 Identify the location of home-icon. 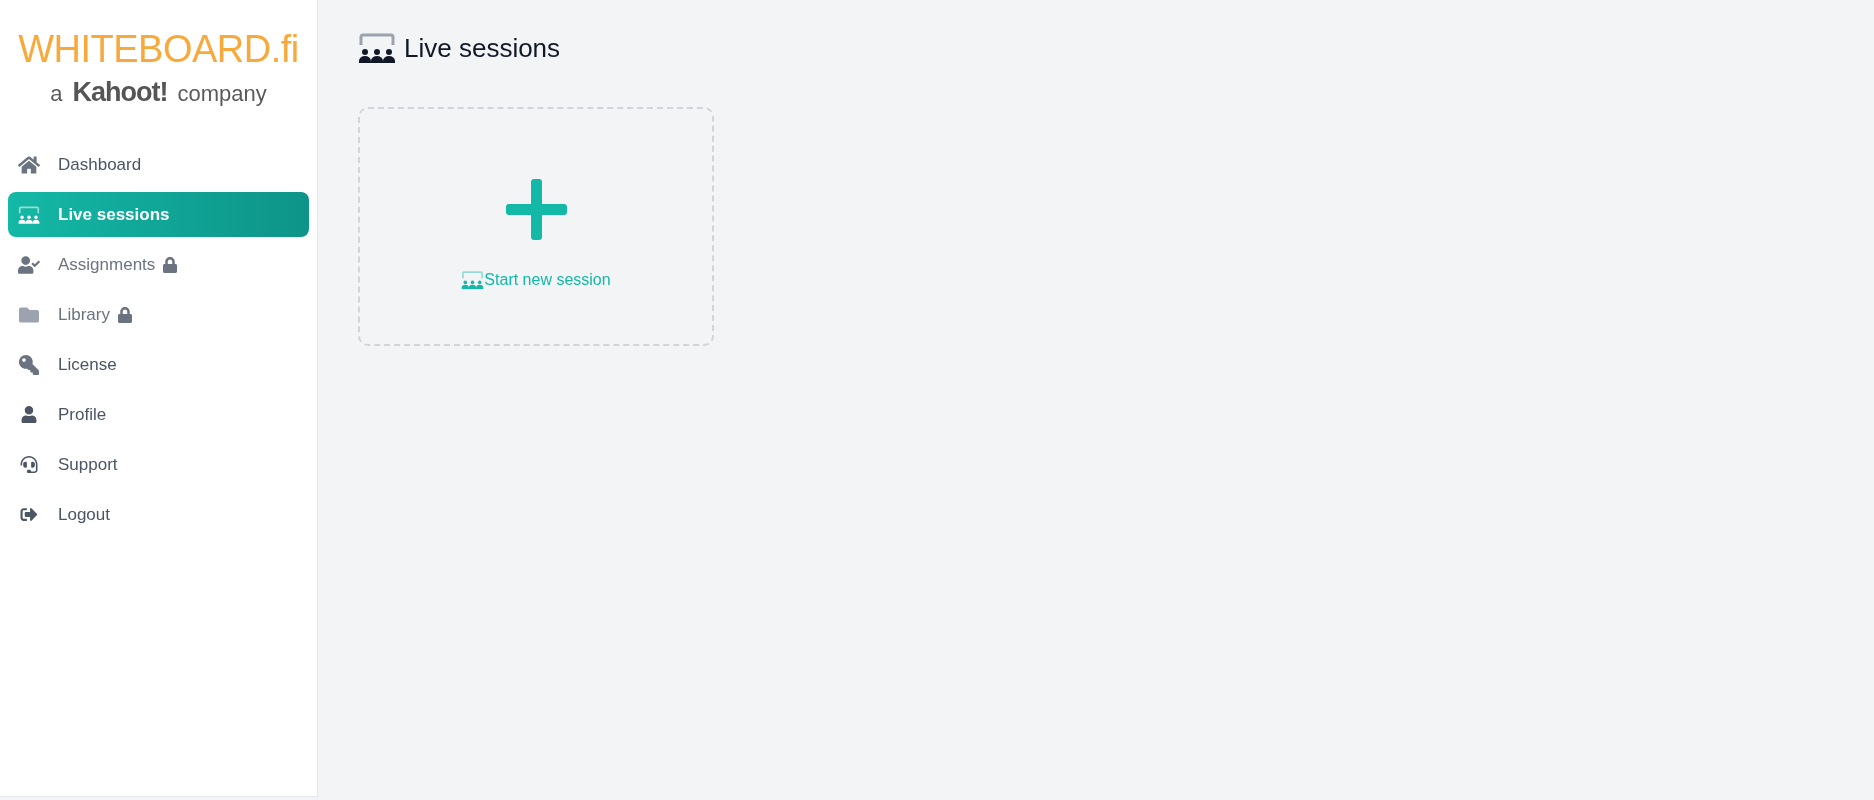
(29, 164).